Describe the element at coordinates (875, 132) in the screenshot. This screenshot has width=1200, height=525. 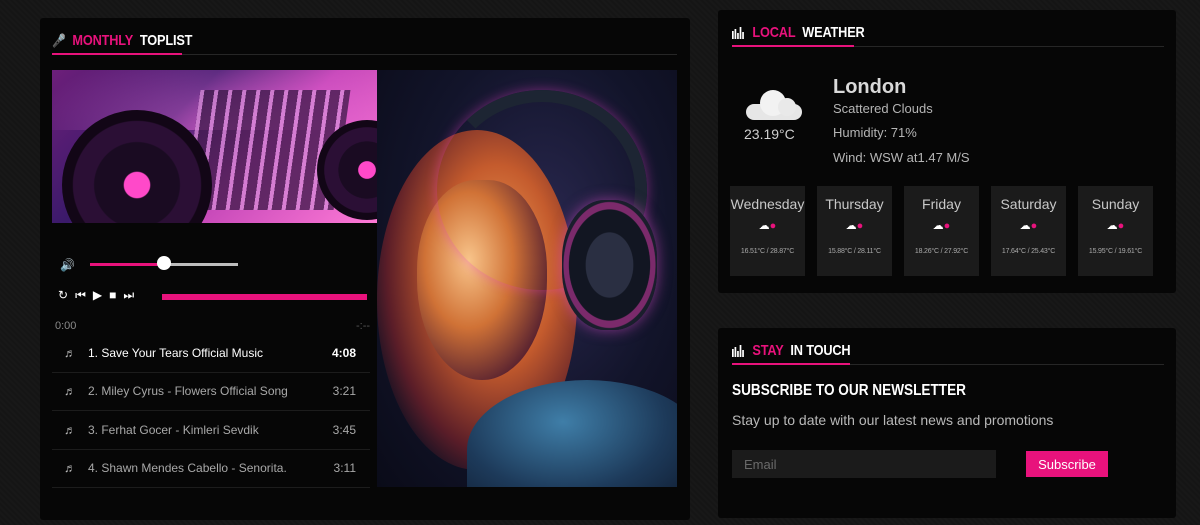
I see `weather-humidity: Humidity: 71%` at that location.